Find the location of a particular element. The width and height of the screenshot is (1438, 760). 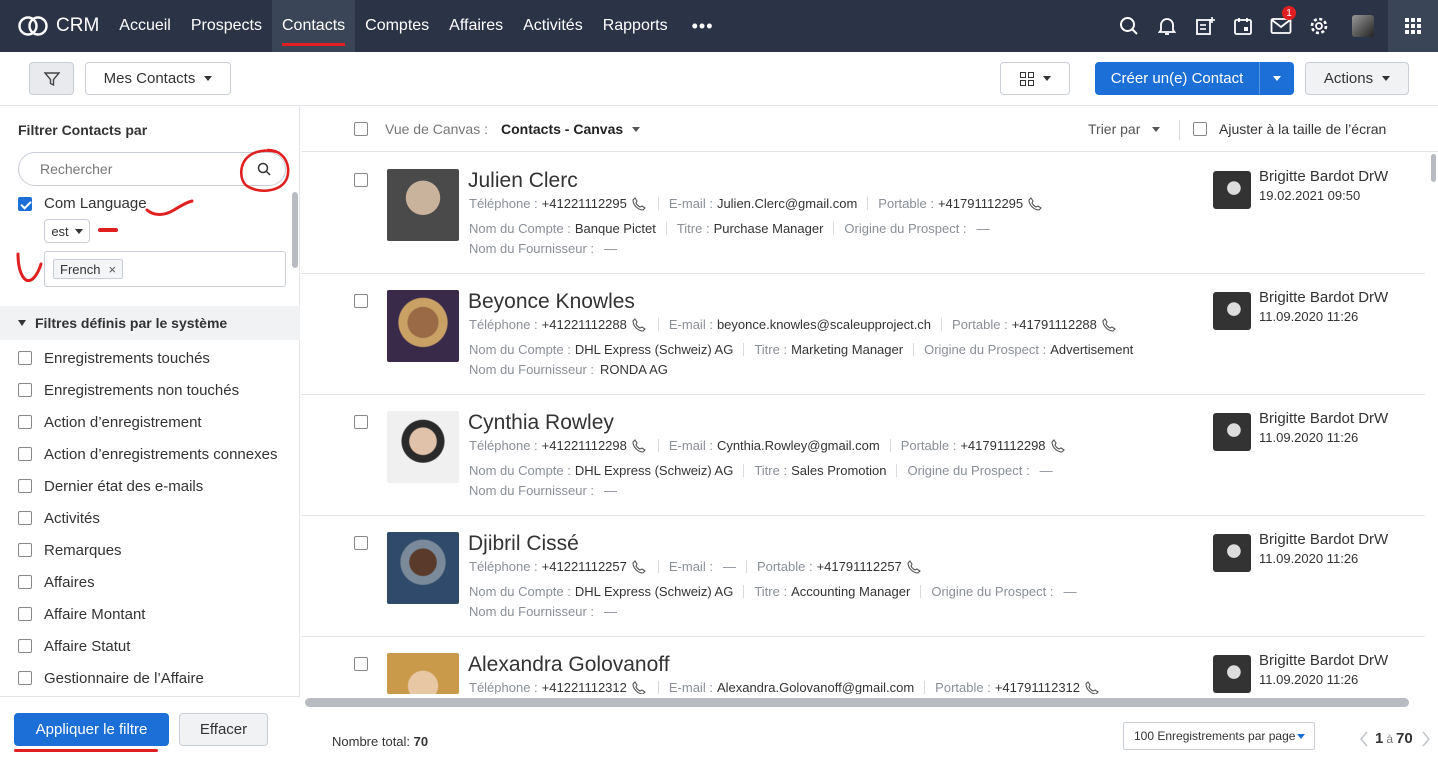

gear-icon is located at coordinates (1319, 26).